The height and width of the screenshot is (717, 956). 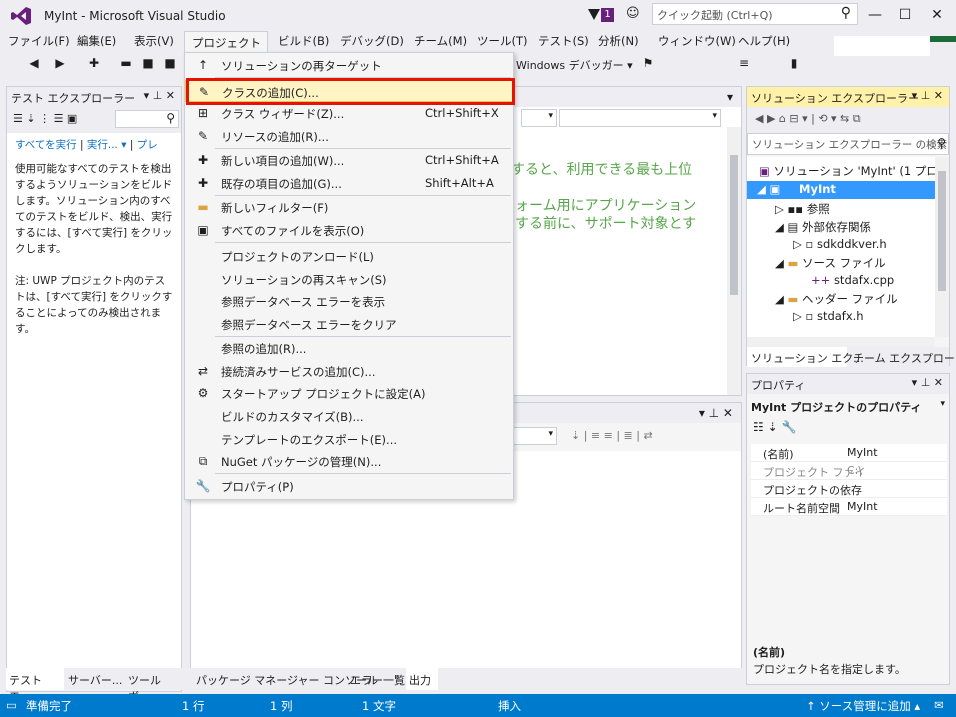 What do you see at coordinates (349, 279) in the screenshot?
I see `menu-item-rescan: ソリューションの再スキャン(S)` at bounding box center [349, 279].